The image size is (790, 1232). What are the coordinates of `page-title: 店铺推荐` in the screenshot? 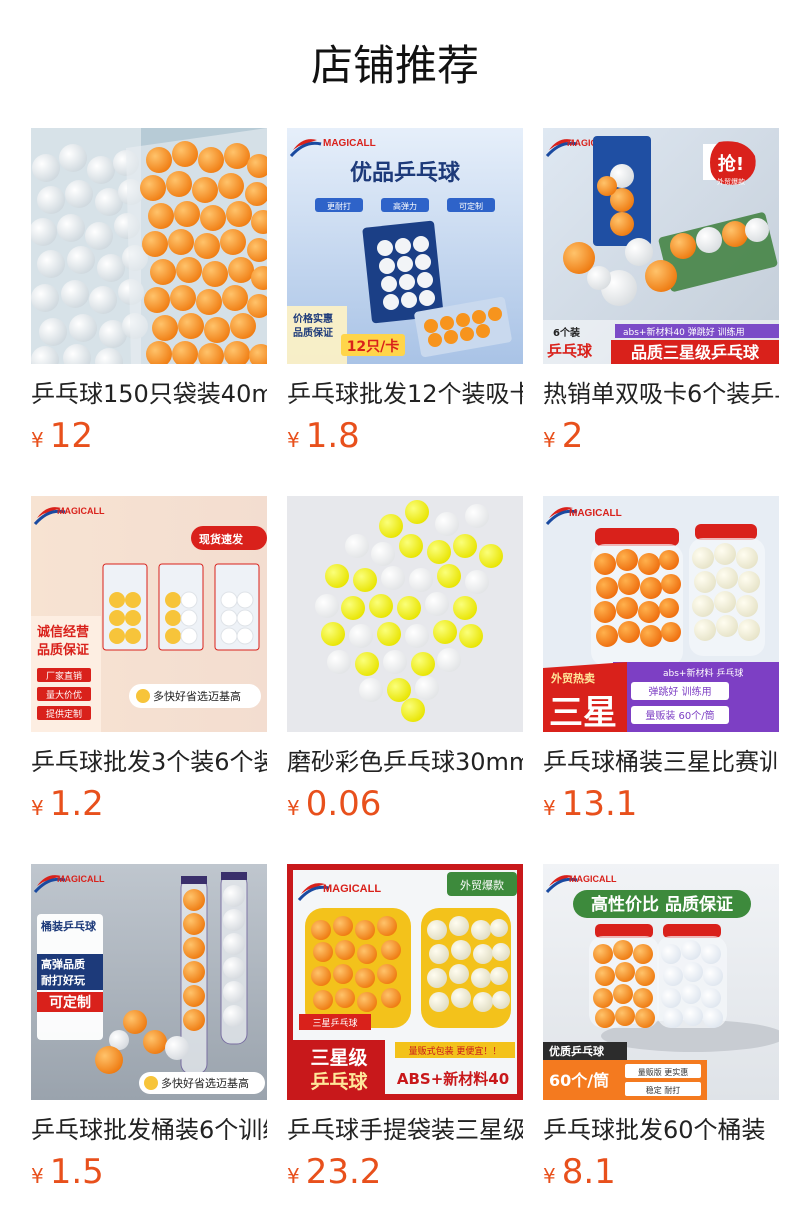 It's located at (394, 65).